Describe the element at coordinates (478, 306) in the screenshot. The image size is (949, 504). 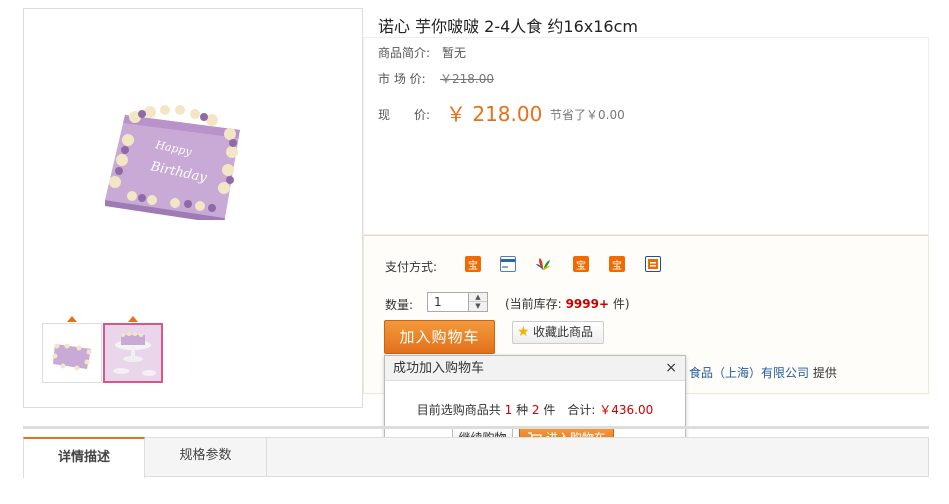
I see `chevron-down-icon: ▼` at that location.